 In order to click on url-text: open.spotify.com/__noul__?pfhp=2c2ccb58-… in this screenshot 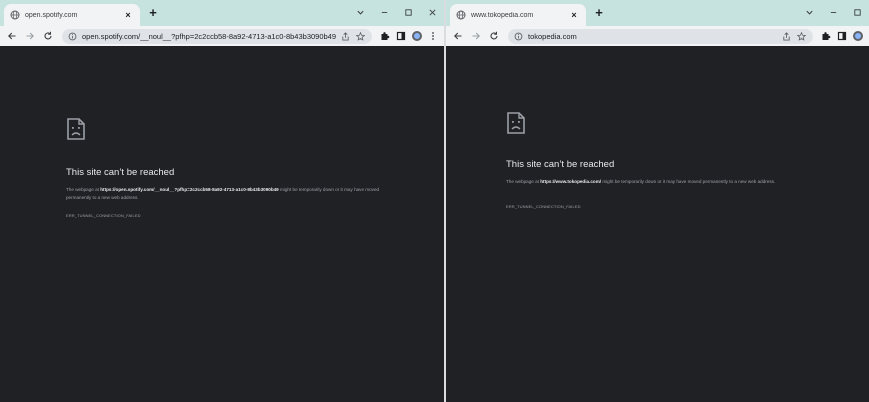, I will do `click(209, 36)`.